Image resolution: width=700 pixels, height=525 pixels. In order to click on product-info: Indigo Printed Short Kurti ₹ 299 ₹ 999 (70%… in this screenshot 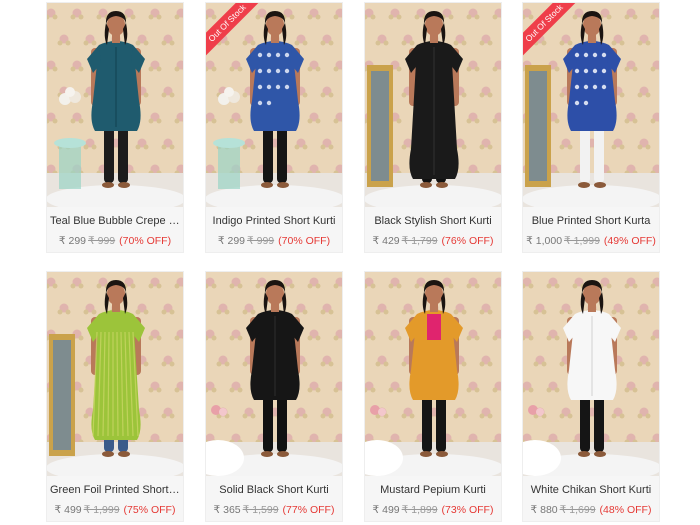, I will do `click(274, 229)`.